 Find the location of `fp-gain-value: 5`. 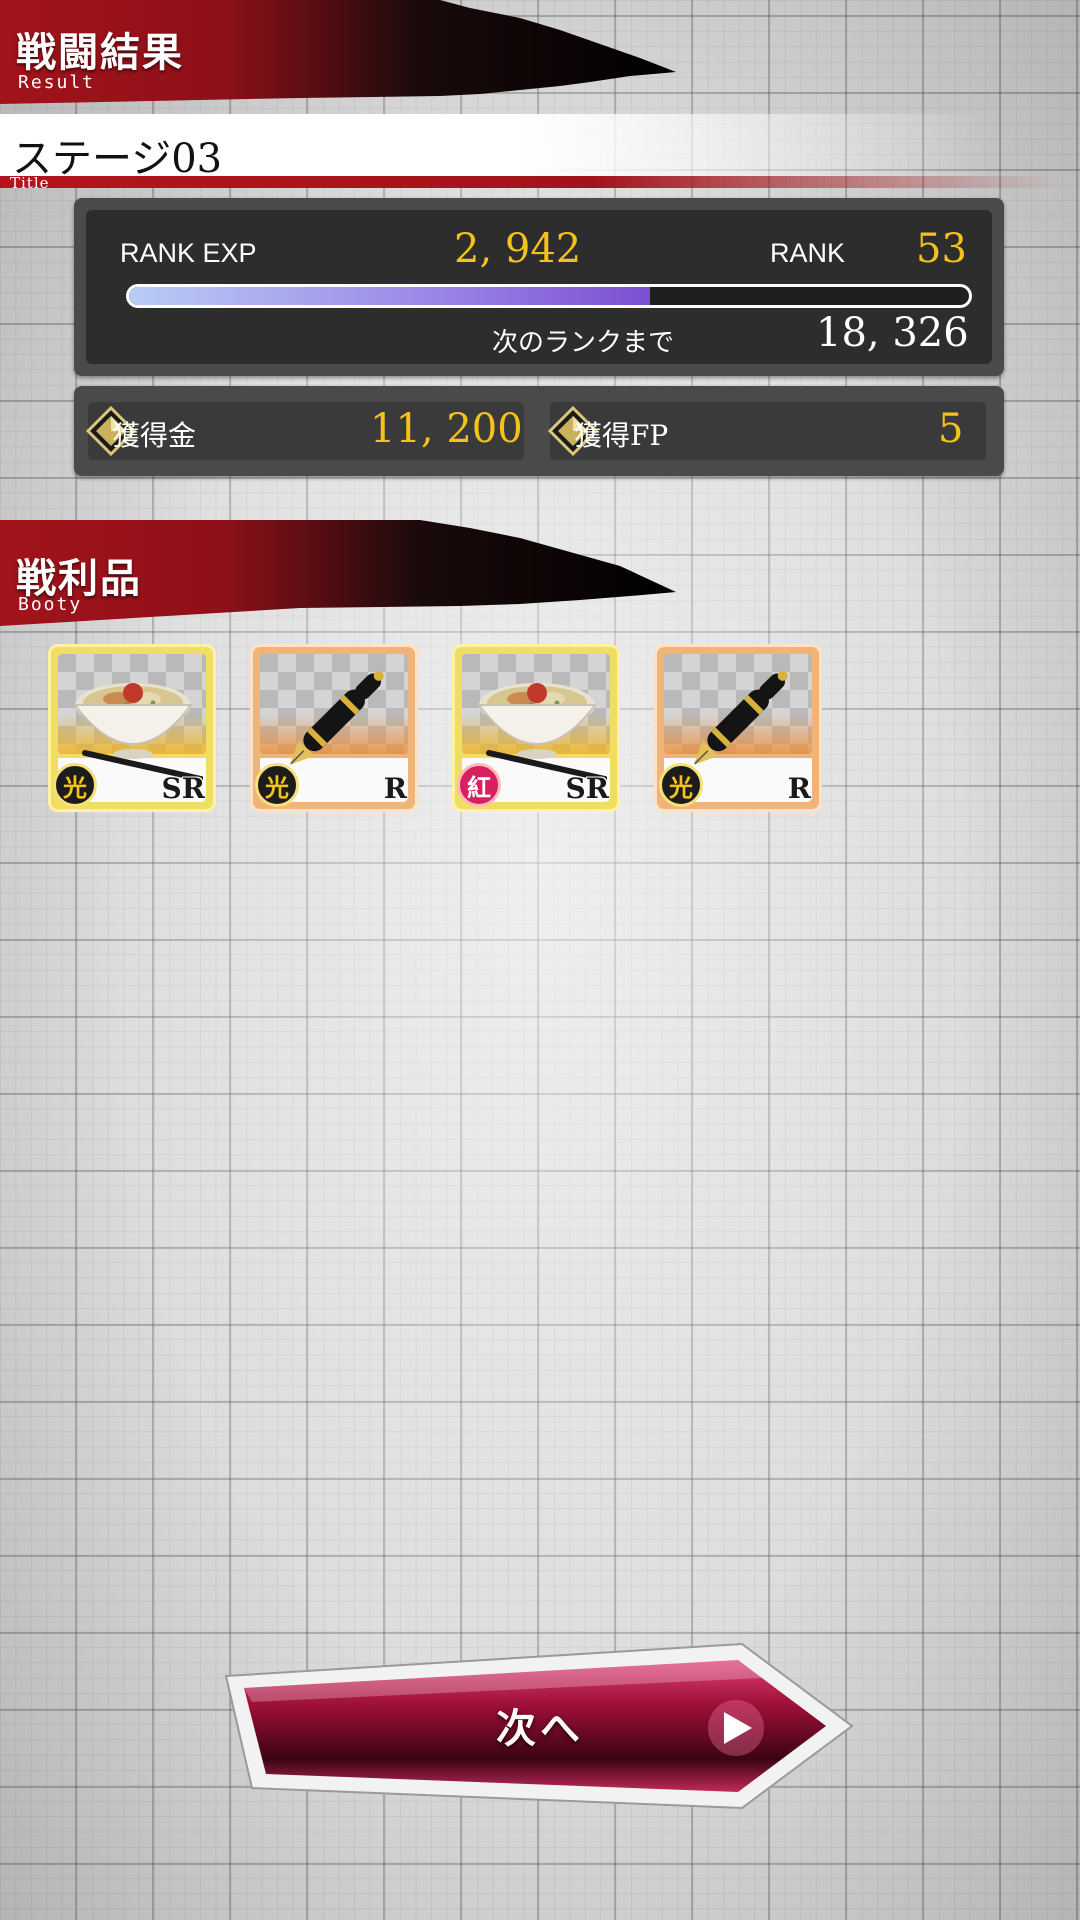

fp-gain-value: 5 is located at coordinates (951, 429).